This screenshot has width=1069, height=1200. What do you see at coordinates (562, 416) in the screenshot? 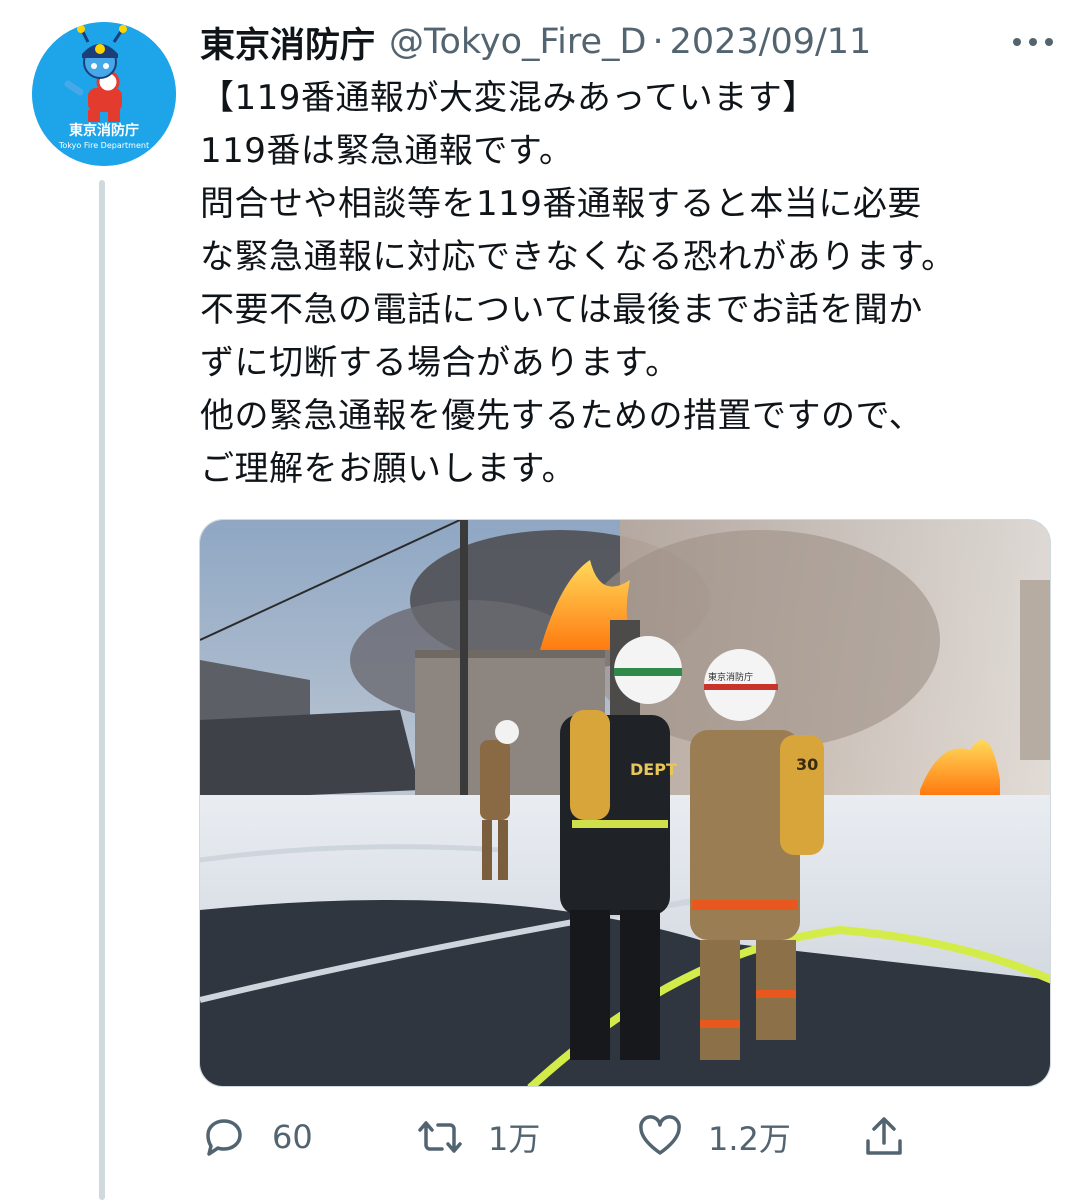
I see `tweet-text-line: 他の緊急通報を優先するための措置ですので、` at bounding box center [562, 416].